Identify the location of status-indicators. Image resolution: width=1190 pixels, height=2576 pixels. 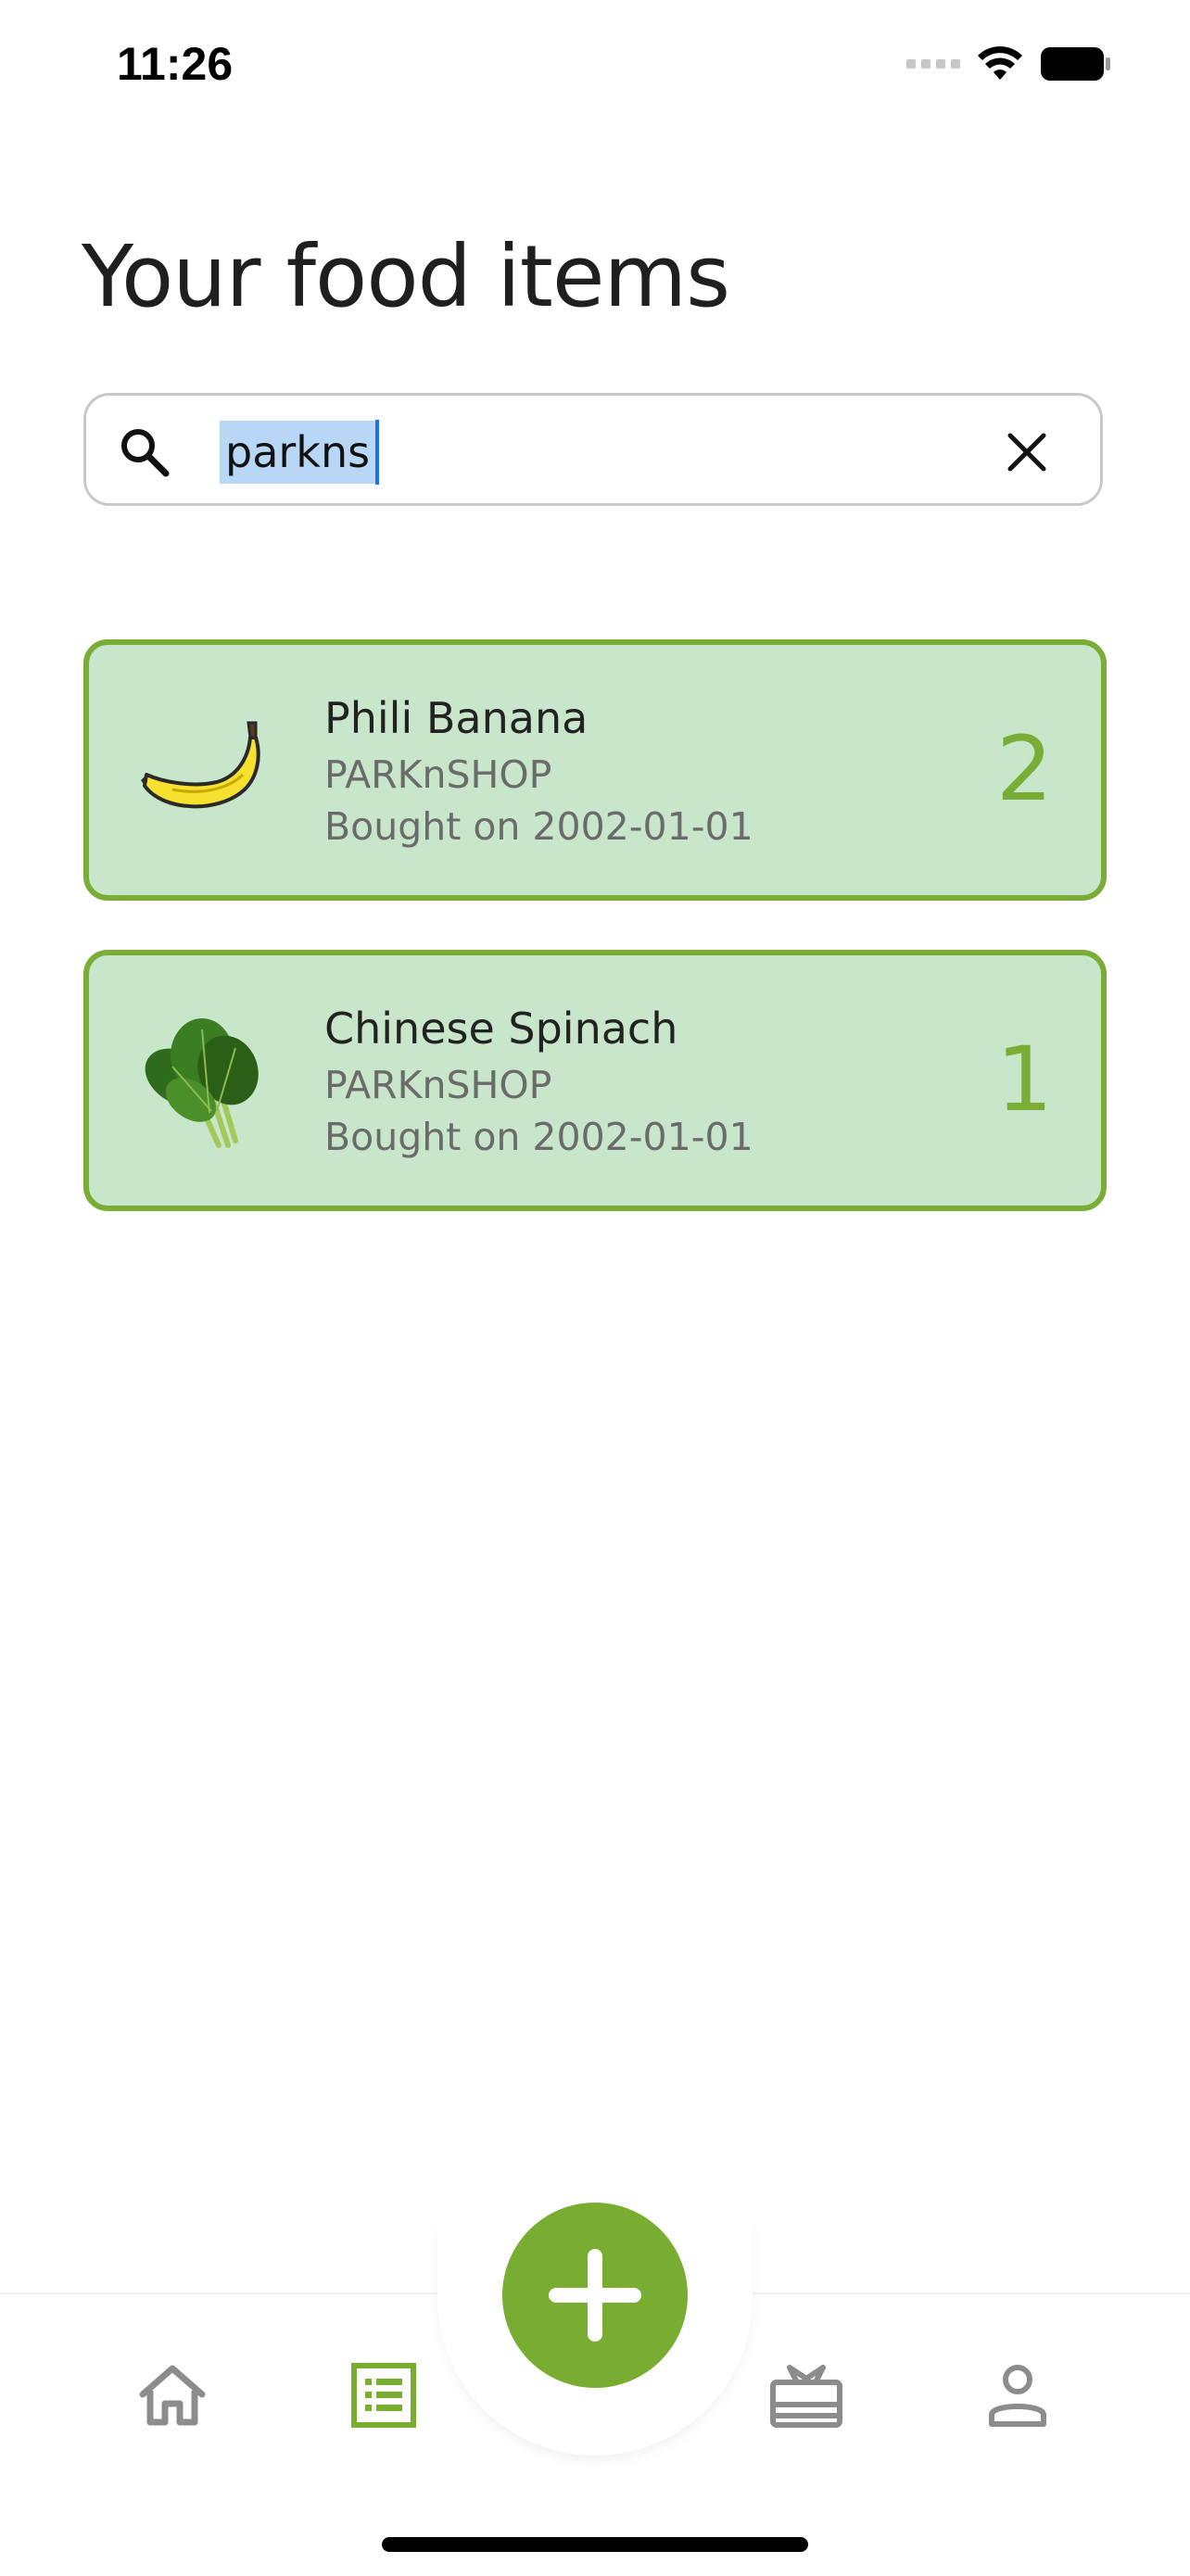
(1009, 64).